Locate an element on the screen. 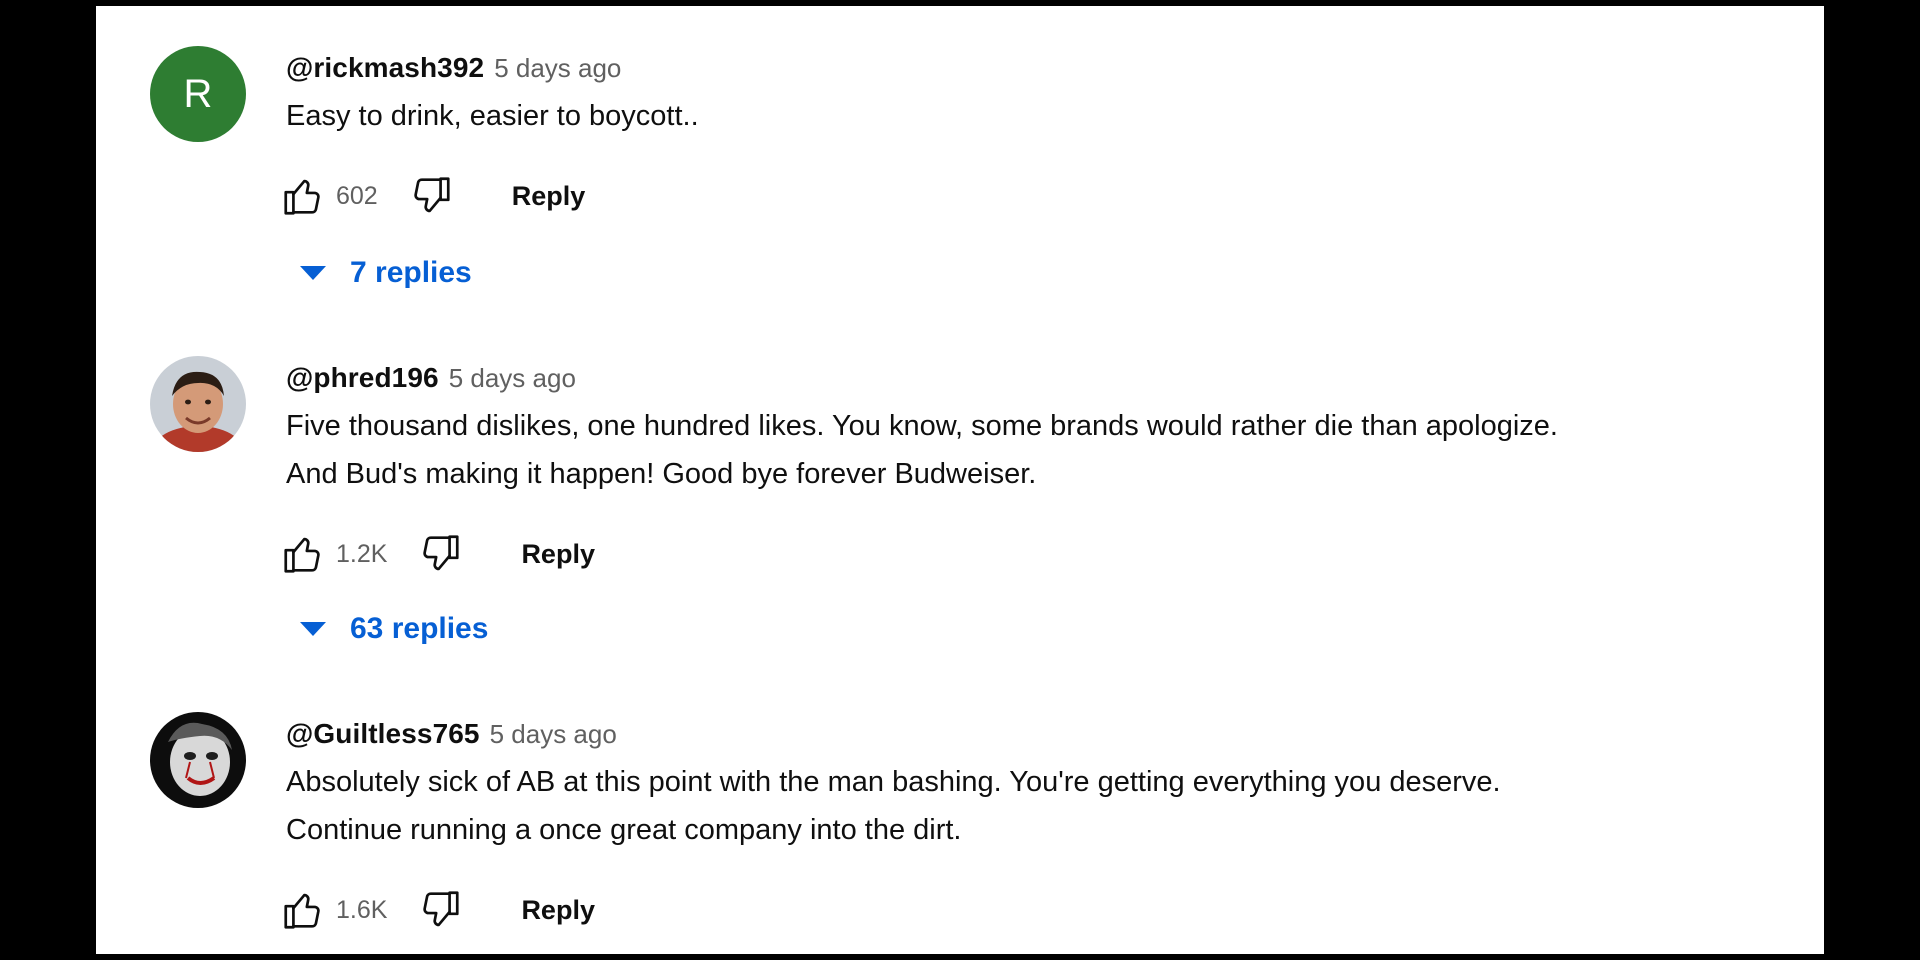  comment-header: @phred196 5 days ago is located at coordinates (1035, 378).